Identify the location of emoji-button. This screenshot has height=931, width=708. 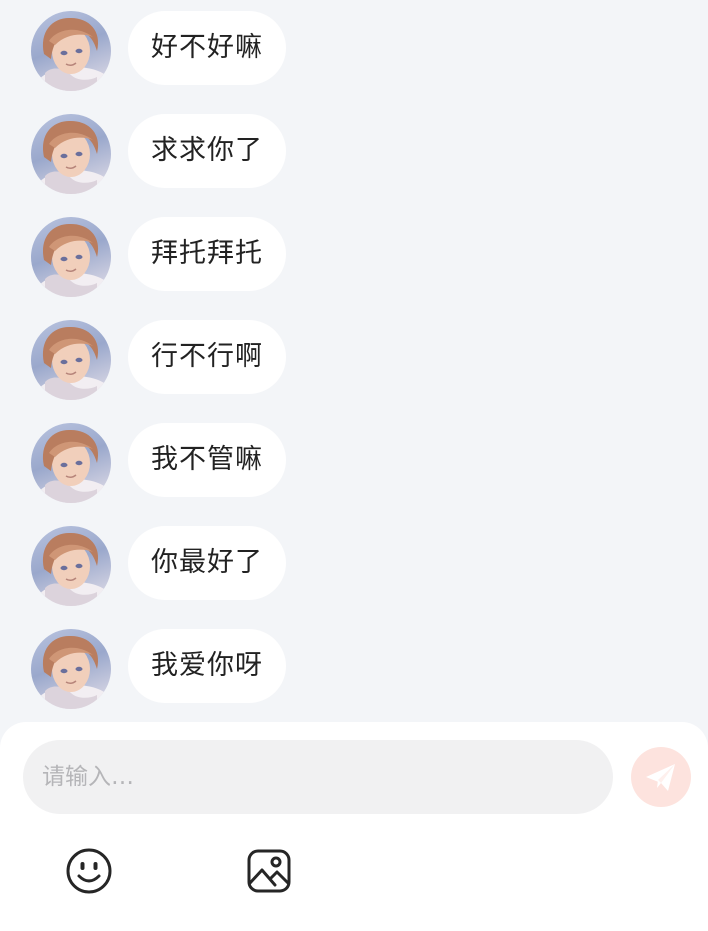
(89, 871).